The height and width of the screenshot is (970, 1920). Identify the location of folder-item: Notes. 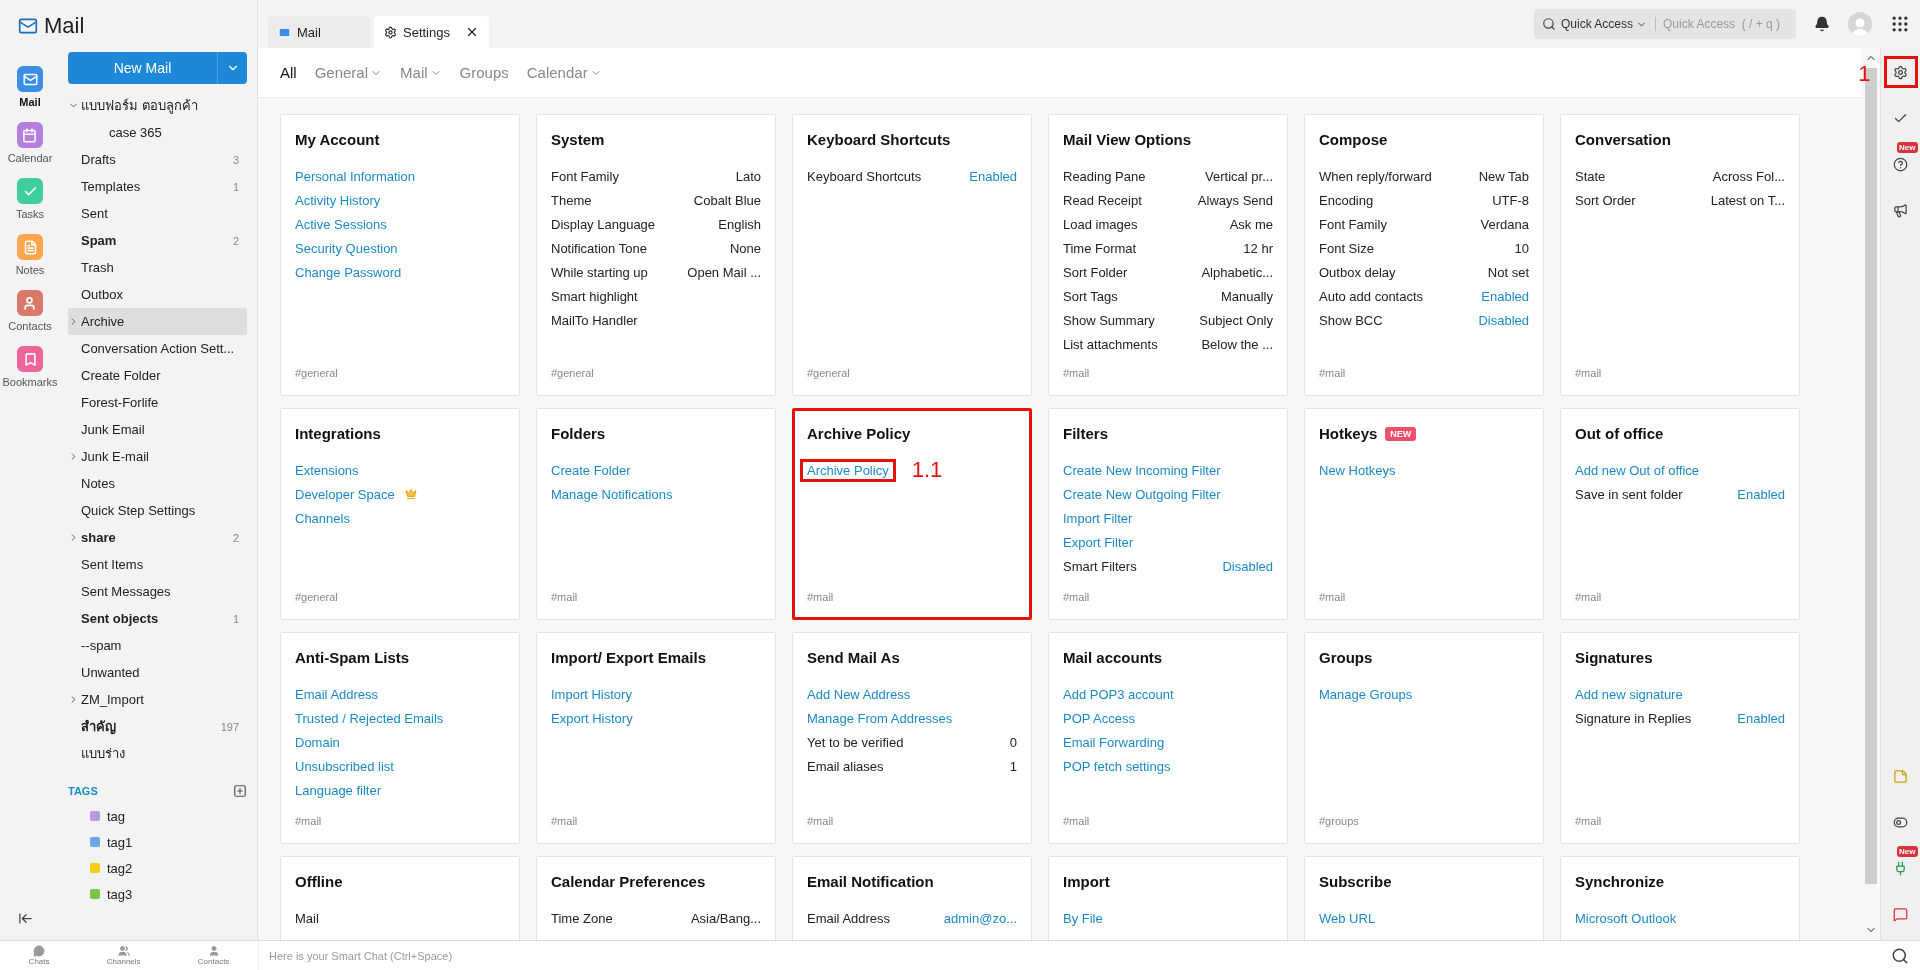
(157, 483).